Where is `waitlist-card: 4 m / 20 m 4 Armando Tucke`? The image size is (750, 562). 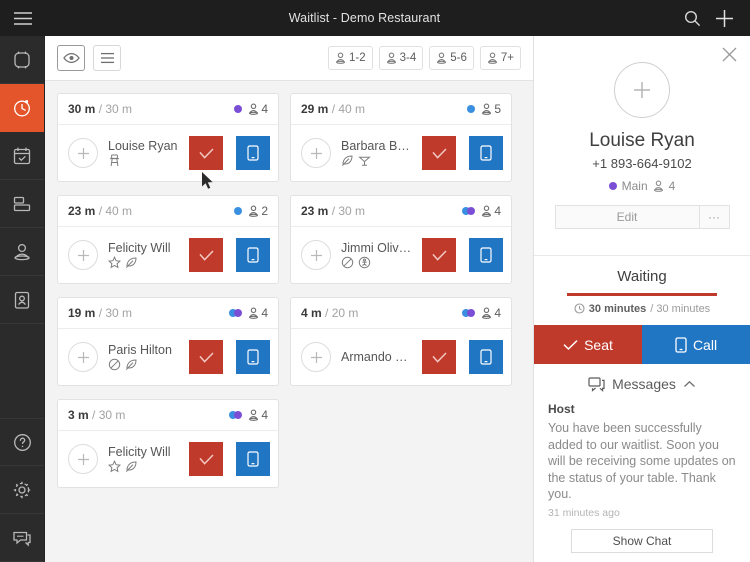 waitlist-card: 4 m / 20 m 4 Armando Tucke is located at coordinates (401, 341).